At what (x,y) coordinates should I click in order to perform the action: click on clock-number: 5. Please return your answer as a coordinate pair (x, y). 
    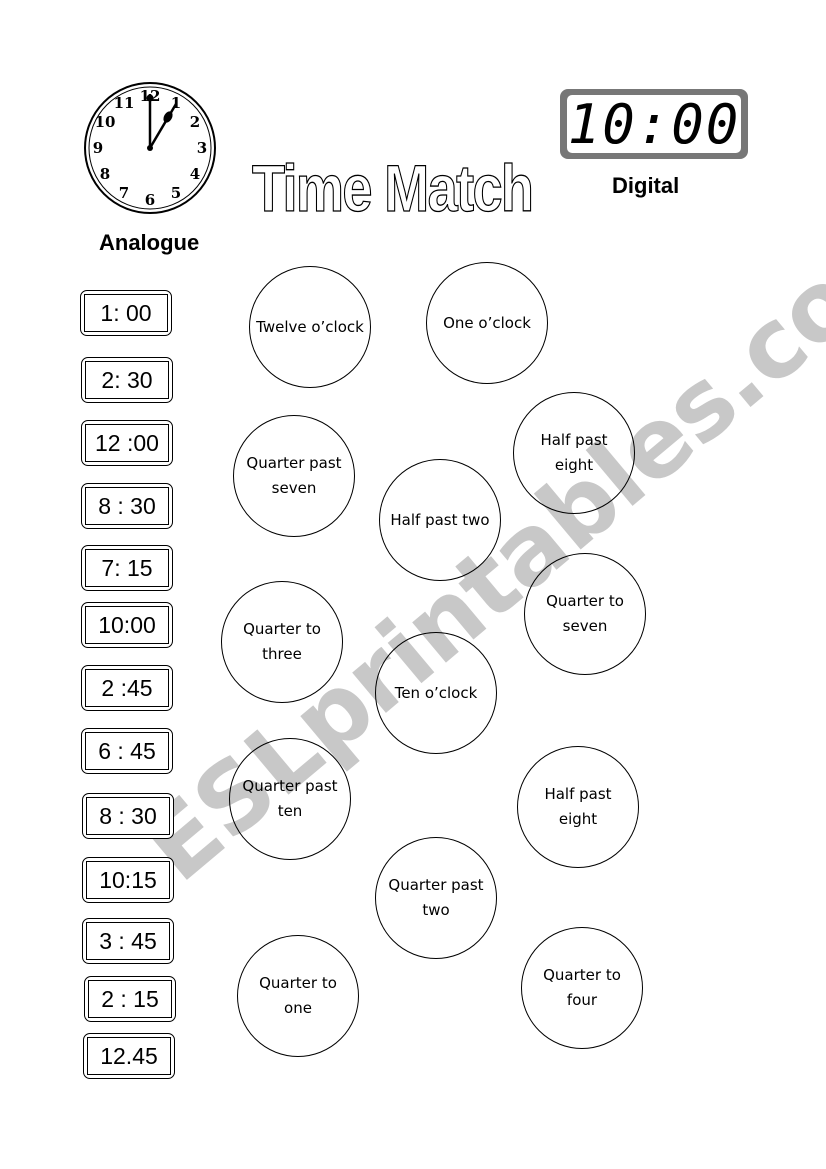
    Looking at the image, I should click on (176, 193).